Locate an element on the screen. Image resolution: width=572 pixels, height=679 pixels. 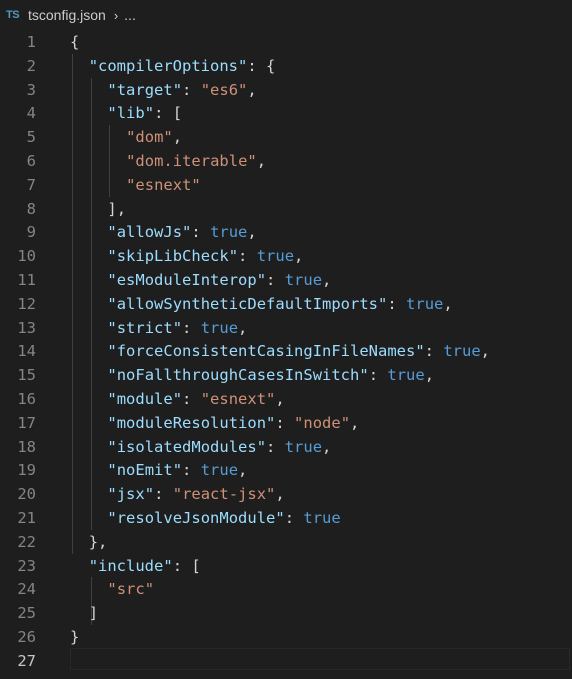
line-number: 12 is located at coordinates (26, 303).